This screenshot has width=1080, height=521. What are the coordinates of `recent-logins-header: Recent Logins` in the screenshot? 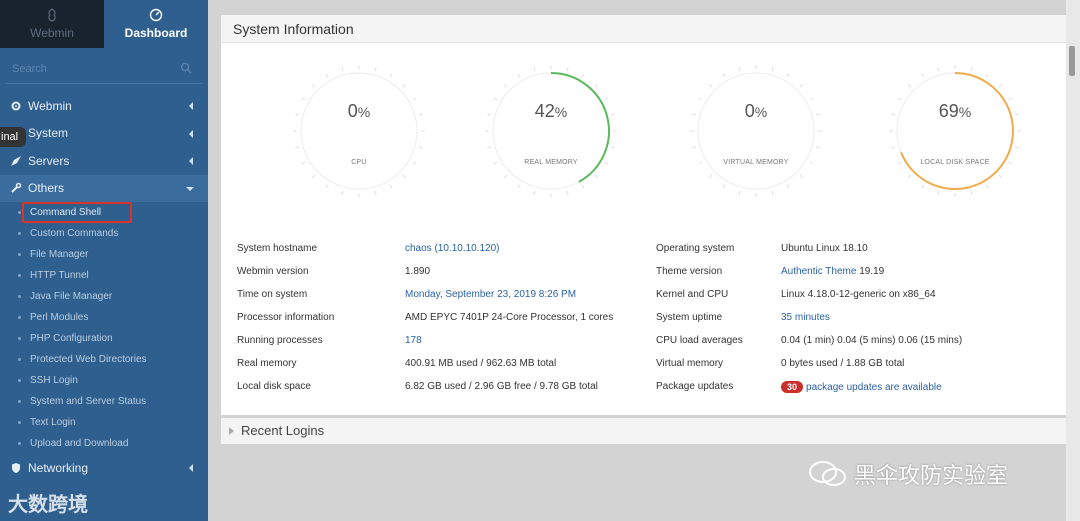 It's located at (645, 431).